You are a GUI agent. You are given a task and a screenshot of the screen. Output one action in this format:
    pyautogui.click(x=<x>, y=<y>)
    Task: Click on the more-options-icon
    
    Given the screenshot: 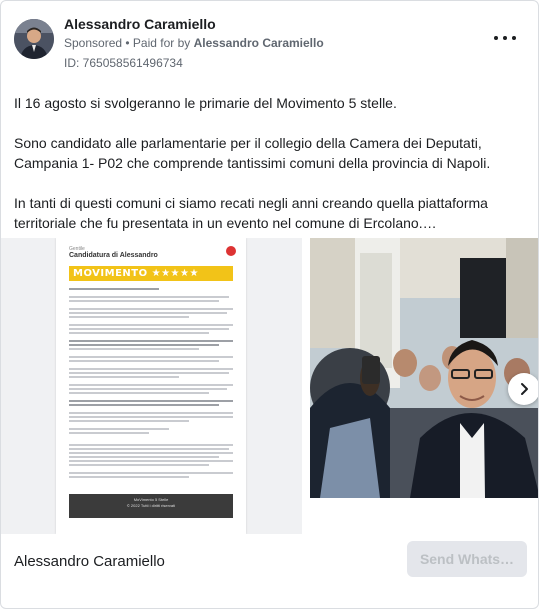 What is the action you would take?
    pyautogui.click(x=505, y=38)
    